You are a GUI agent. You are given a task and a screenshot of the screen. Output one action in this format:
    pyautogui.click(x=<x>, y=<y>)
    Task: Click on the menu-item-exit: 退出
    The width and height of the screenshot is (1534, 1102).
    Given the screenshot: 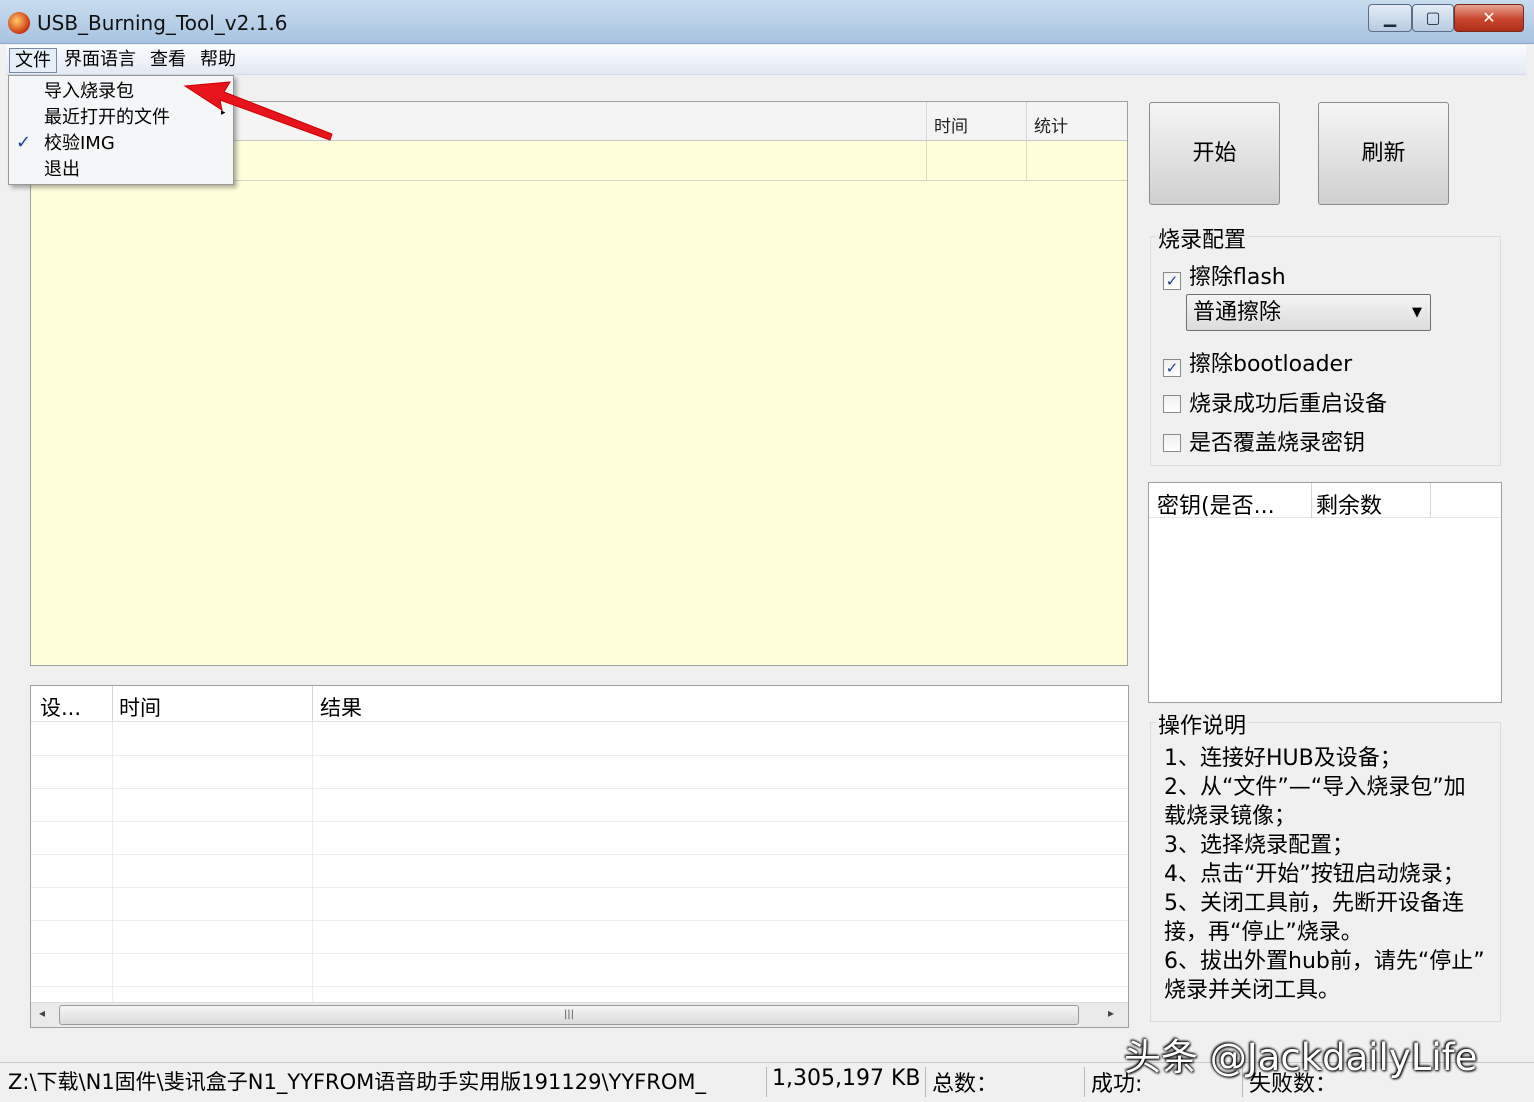 What is the action you would take?
    pyautogui.click(x=62, y=170)
    